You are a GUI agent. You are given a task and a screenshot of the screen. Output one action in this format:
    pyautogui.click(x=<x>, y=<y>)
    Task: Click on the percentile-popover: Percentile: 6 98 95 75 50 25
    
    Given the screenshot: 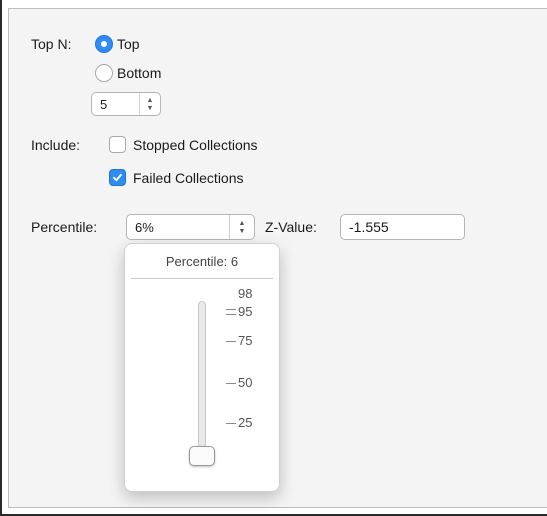 What is the action you would take?
    pyautogui.click(x=202, y=367)
    